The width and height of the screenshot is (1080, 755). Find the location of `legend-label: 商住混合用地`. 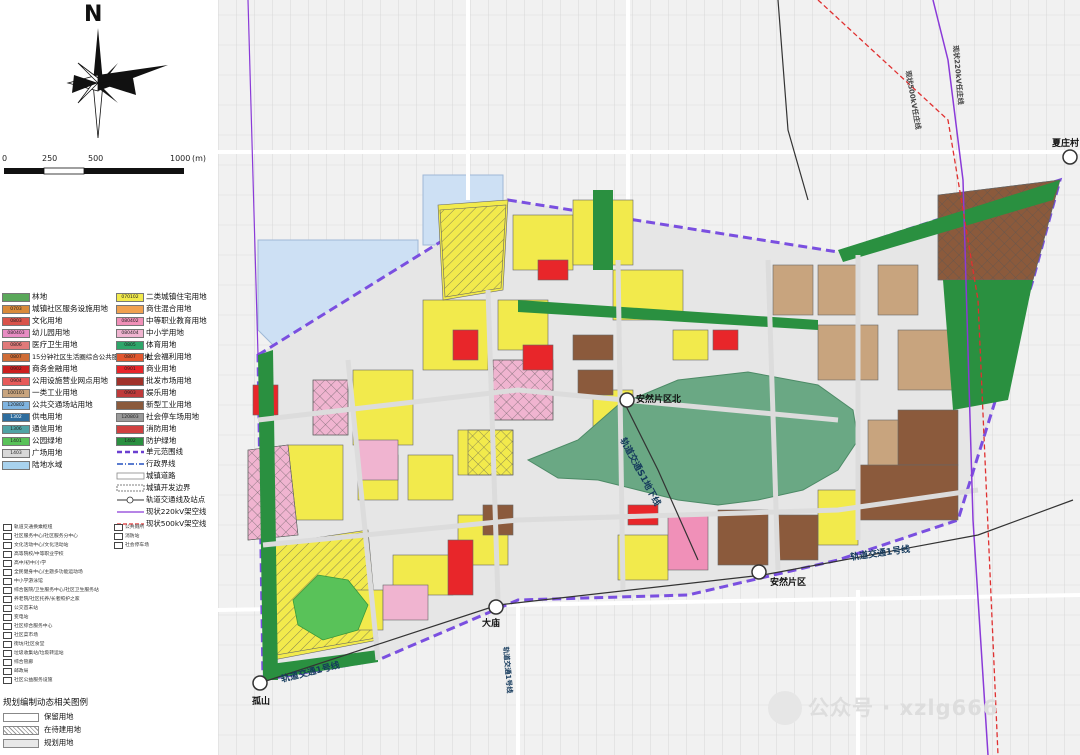

legend-label: 商住混合用地 is located at coordinates (169, 308).